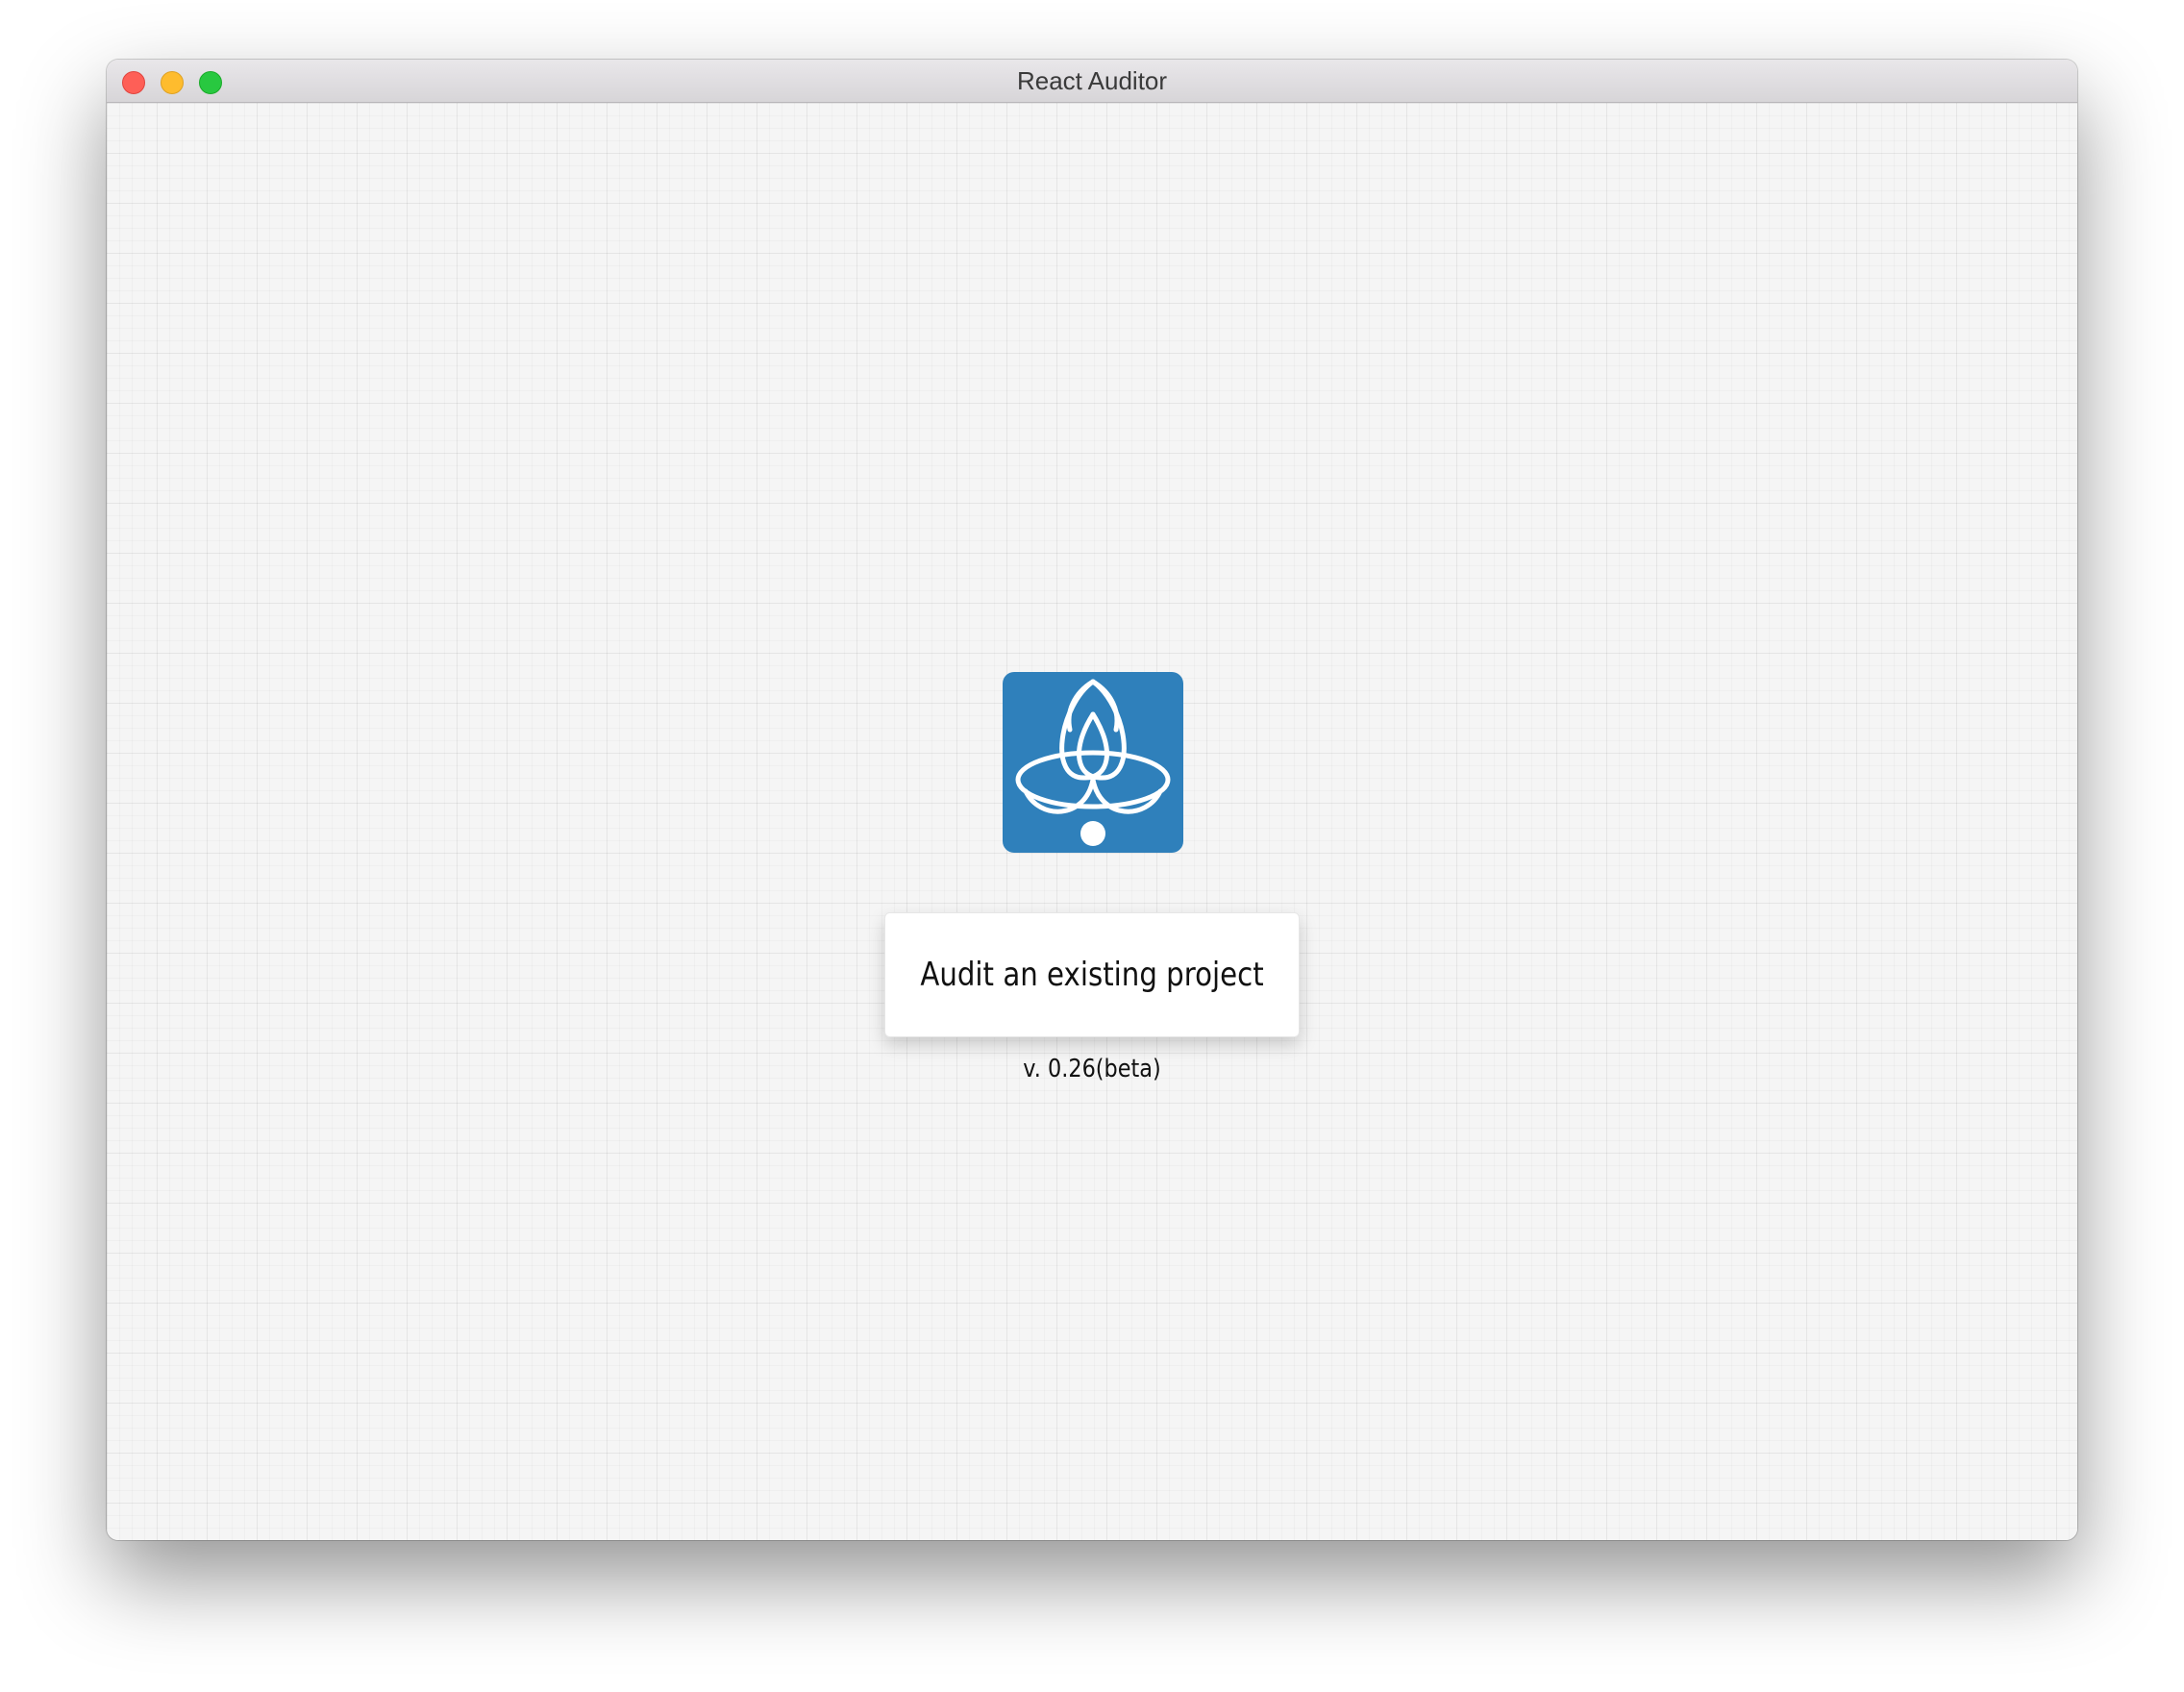 Image resolution: width=2184 pixels, height=1692 pixels. I want to click on version-label: v. 0.26(beta), so click(1092, 1069).